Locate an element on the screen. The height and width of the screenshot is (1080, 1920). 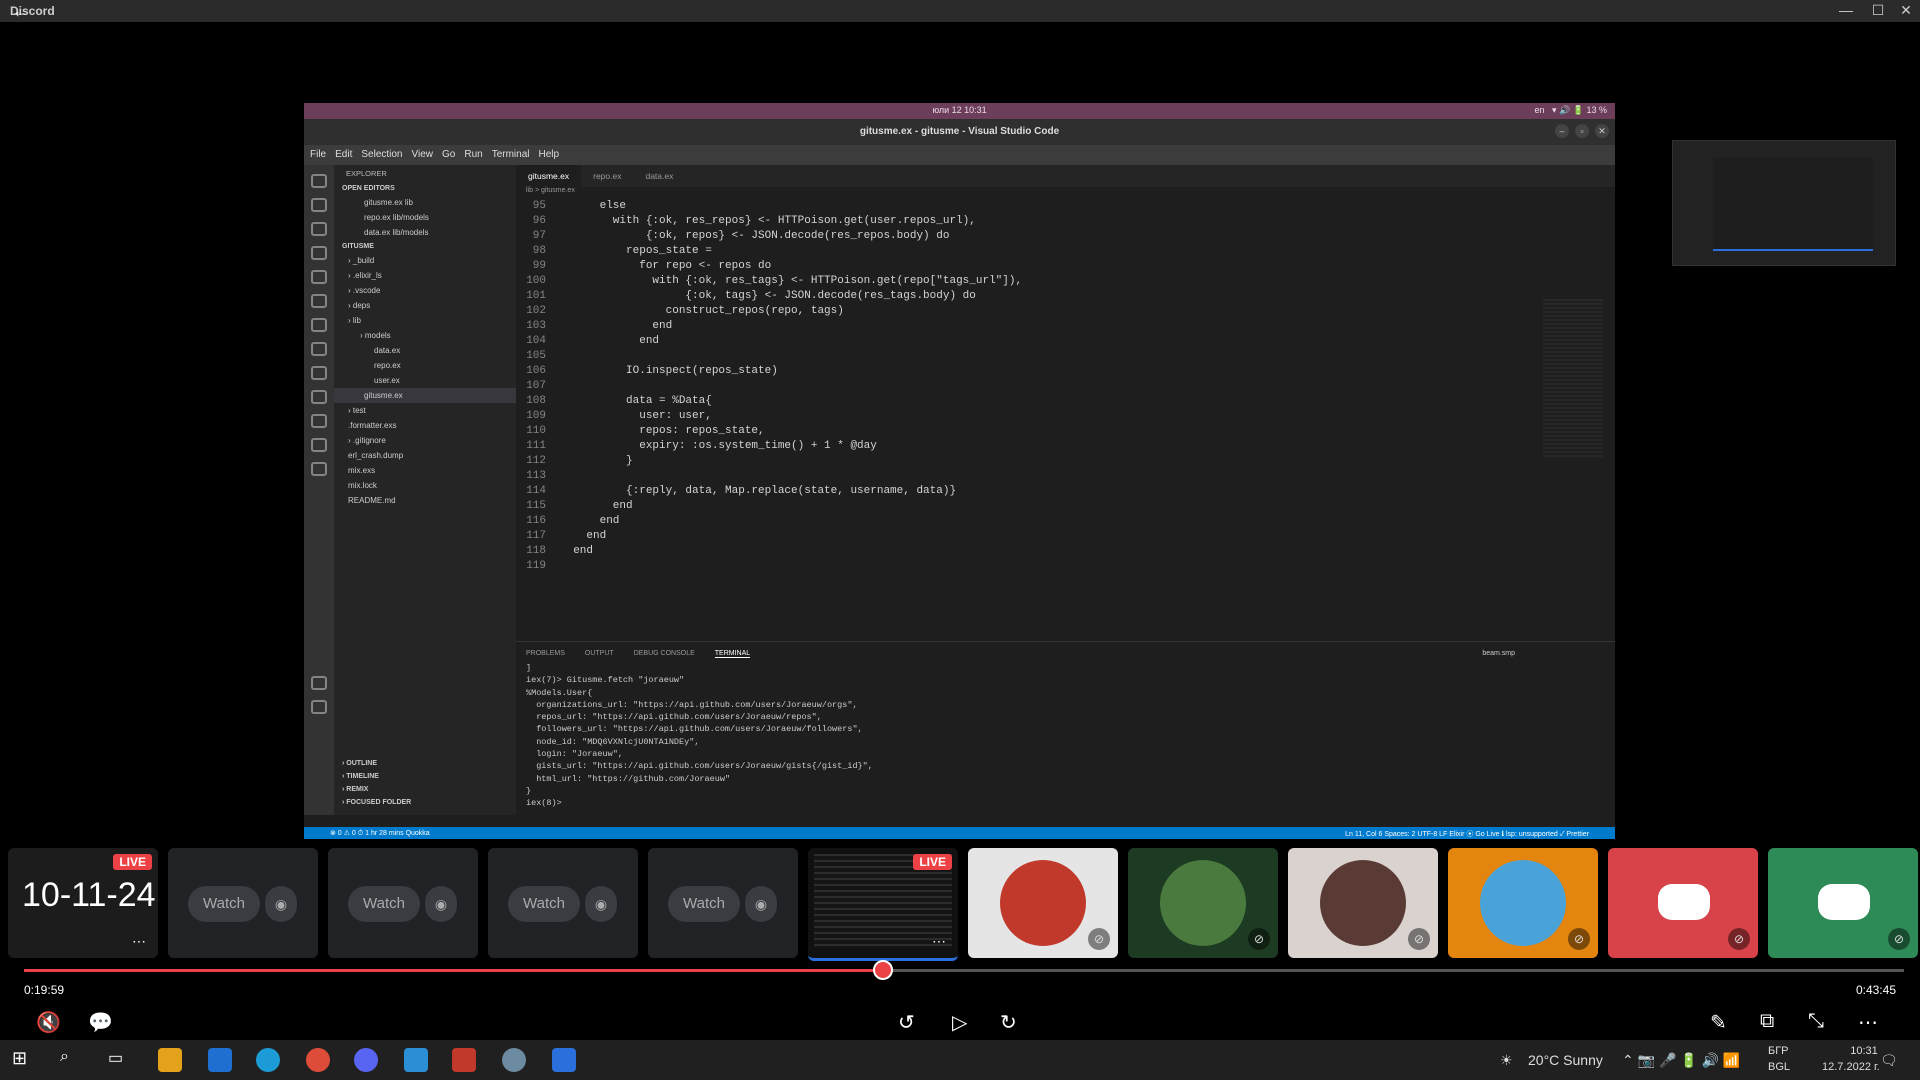
weather: 20°C Sunny is located at coordinates (1565, 1060).